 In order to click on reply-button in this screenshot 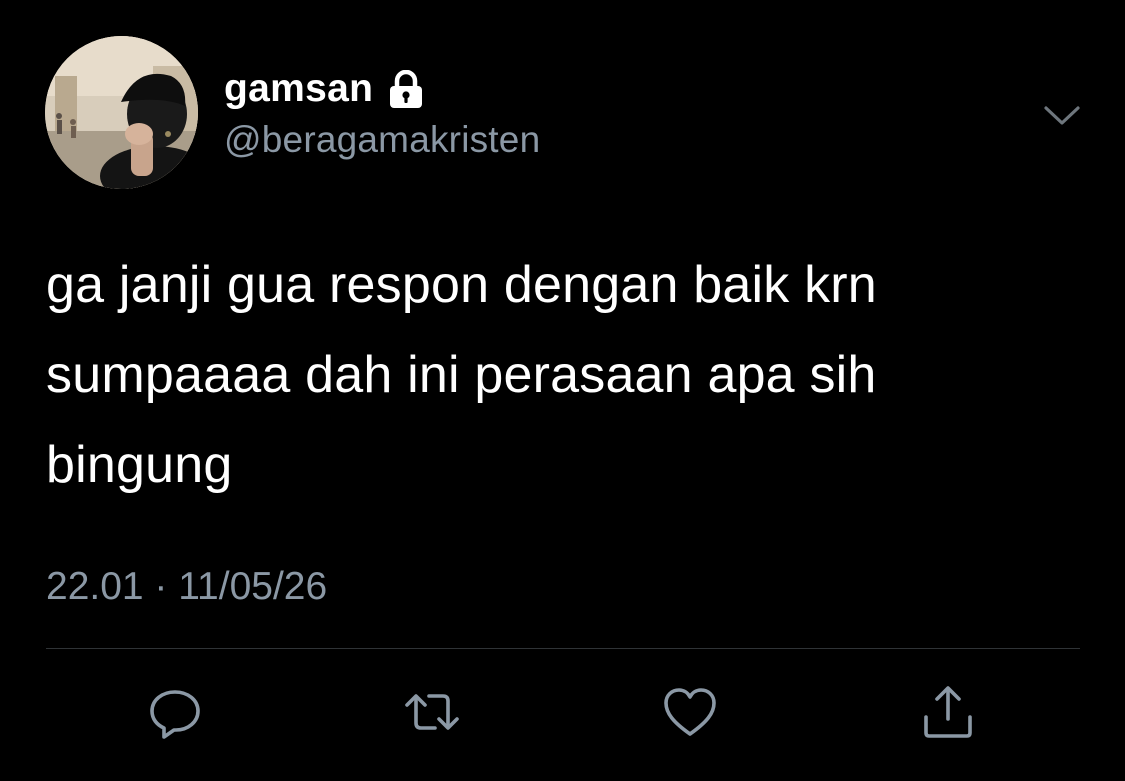, I will do `click(175, 712)`.